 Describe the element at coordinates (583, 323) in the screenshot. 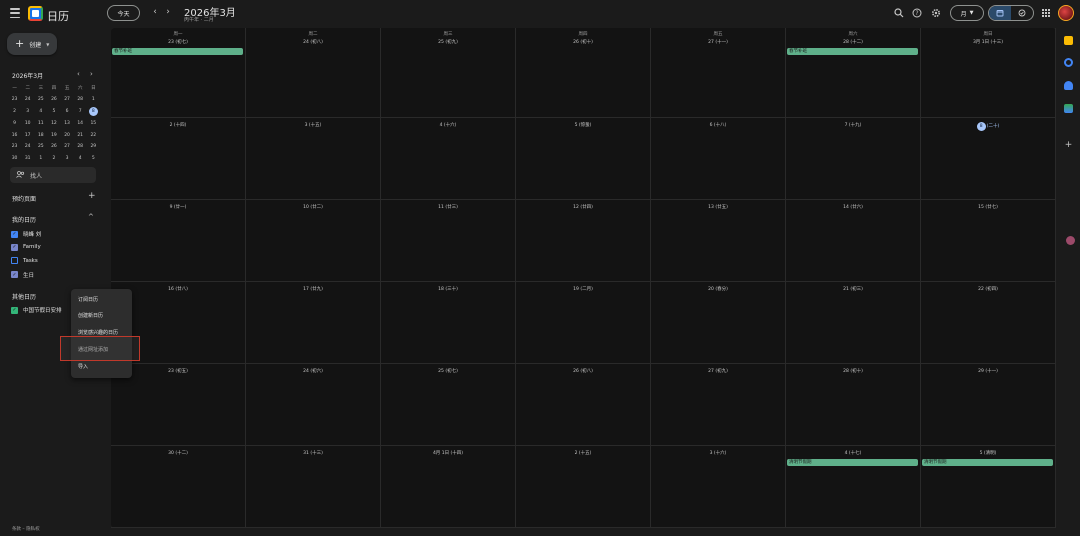

I see `day-cell: 19 (二月)` at that location.